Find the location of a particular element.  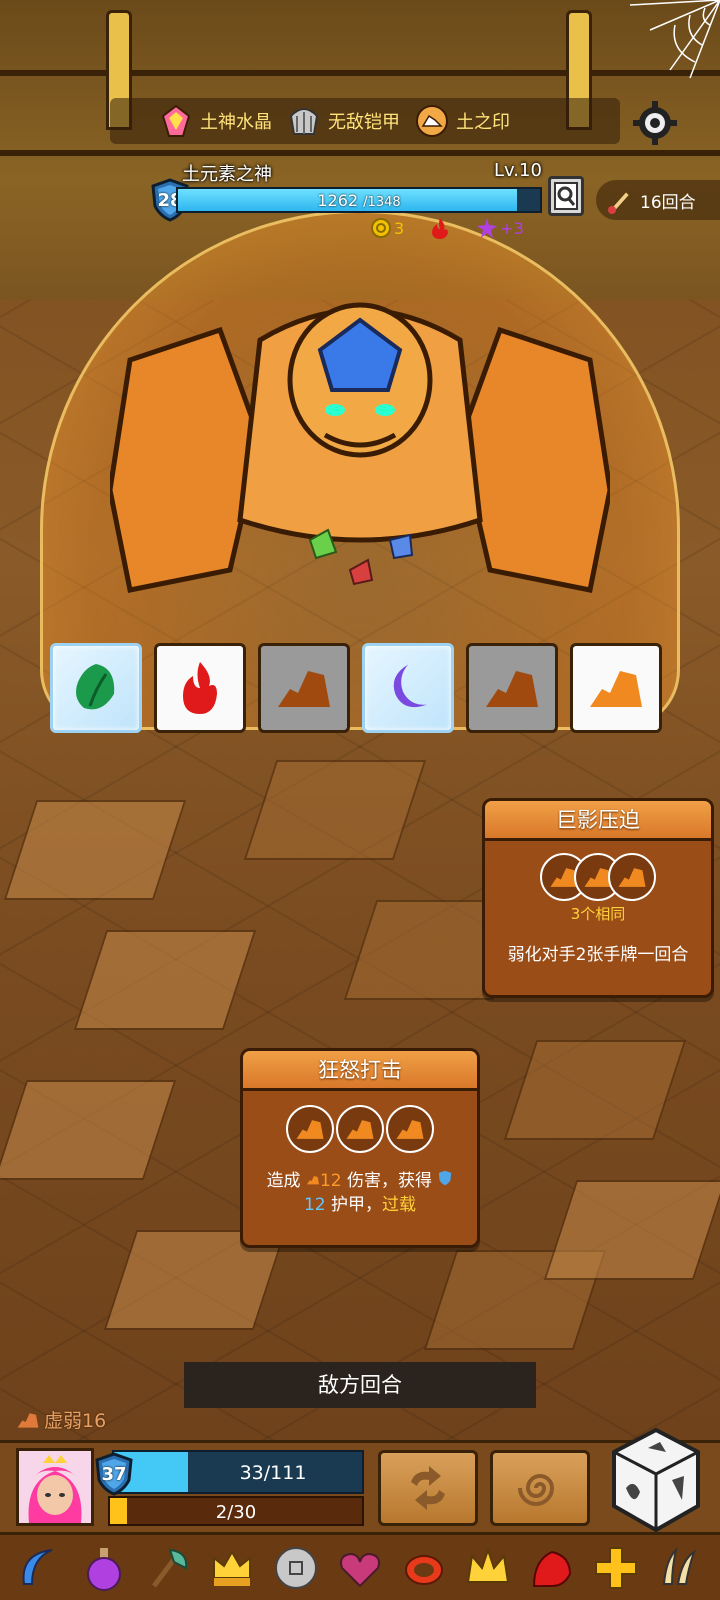

inspect-button is located at coordinates (566, 196).